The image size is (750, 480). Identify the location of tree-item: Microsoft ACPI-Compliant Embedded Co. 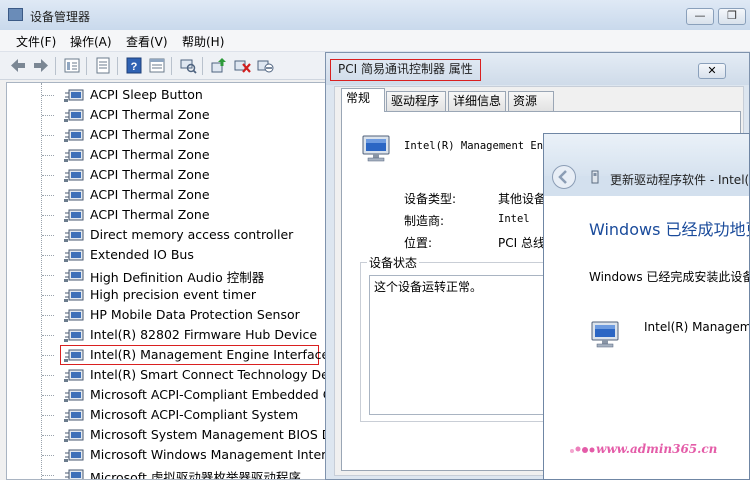
(167, 395).